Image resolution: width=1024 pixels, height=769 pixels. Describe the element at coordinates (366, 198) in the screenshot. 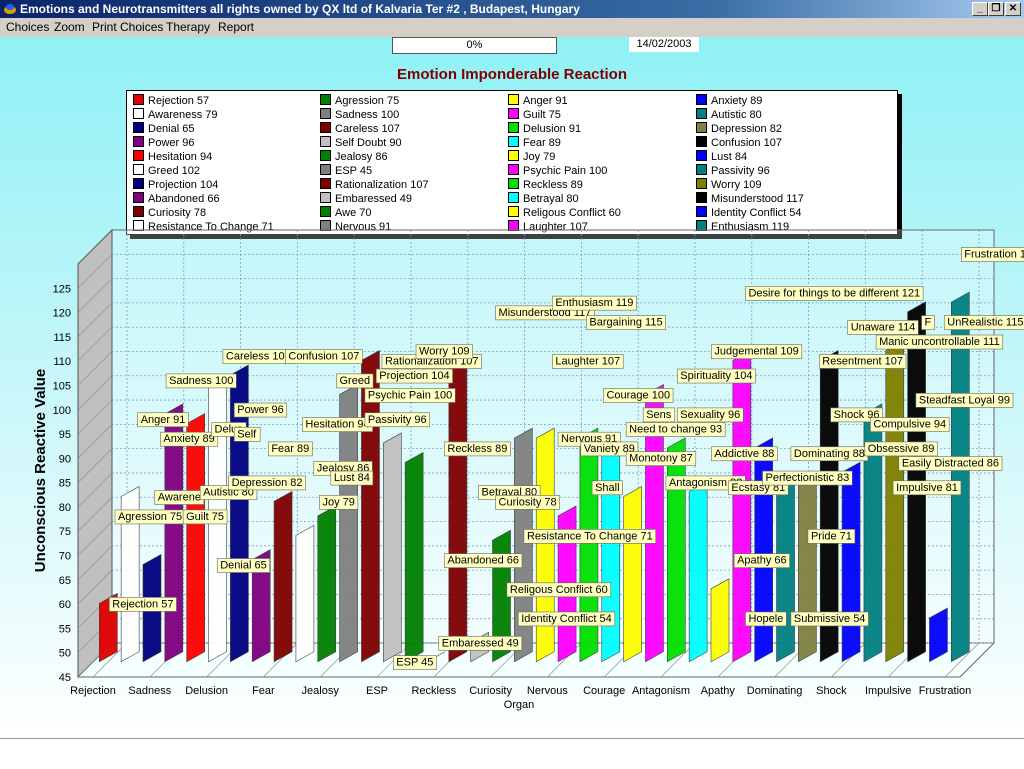

I see `legend-item: Embaressed 49` at that location.